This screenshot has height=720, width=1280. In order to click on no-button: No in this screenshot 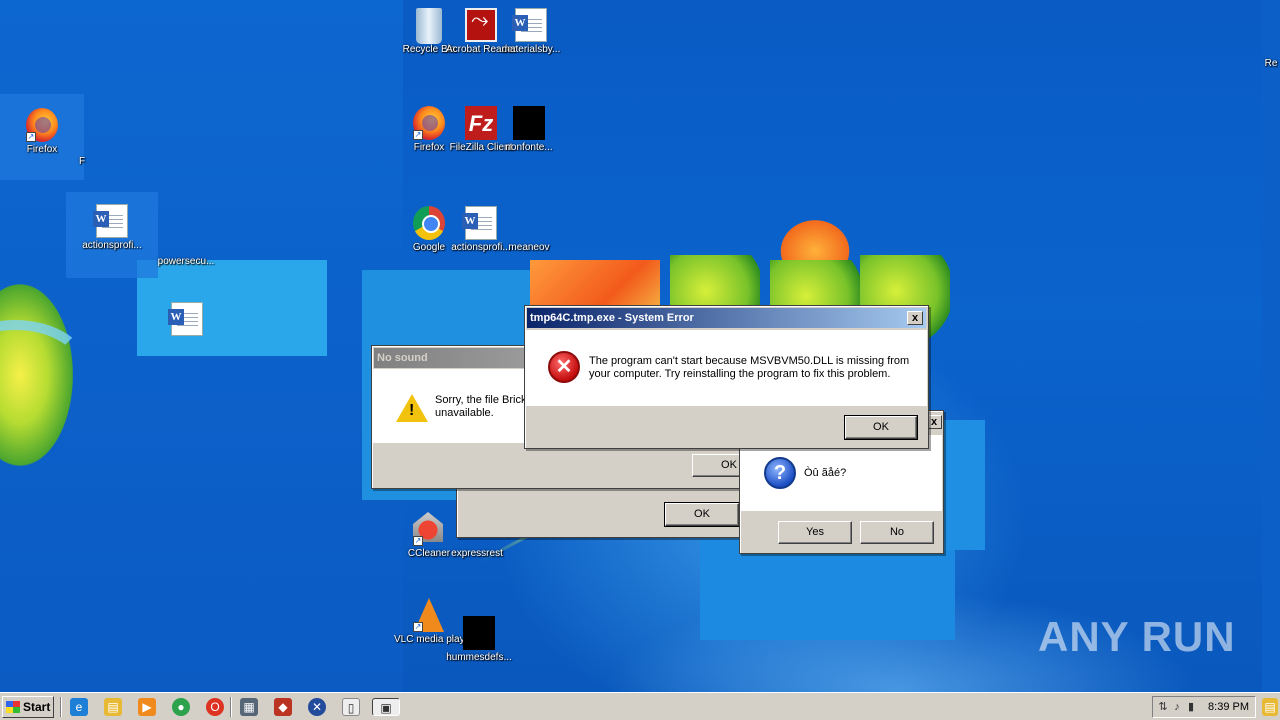, I will do `click(897, 532)`.